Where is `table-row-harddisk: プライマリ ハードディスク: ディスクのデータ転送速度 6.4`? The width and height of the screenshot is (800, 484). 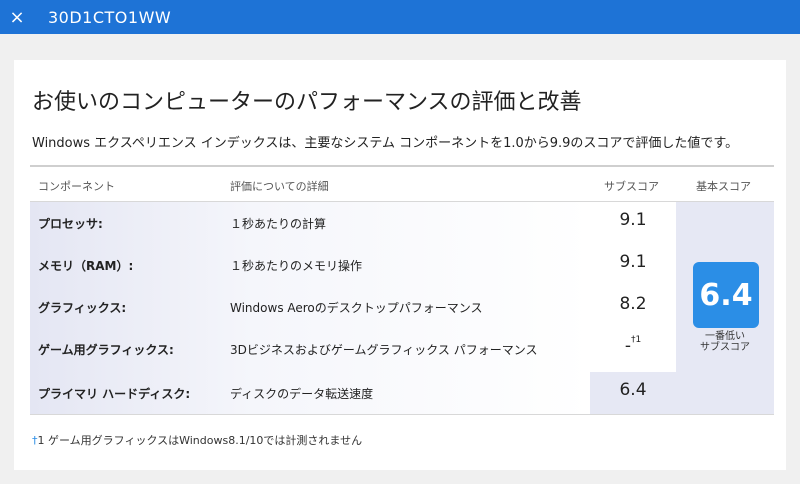 table-row-harddisk: プライマリ ハードディスク: ディスクのデータ転送速度 6.4 is located at coordinates (402, 393).